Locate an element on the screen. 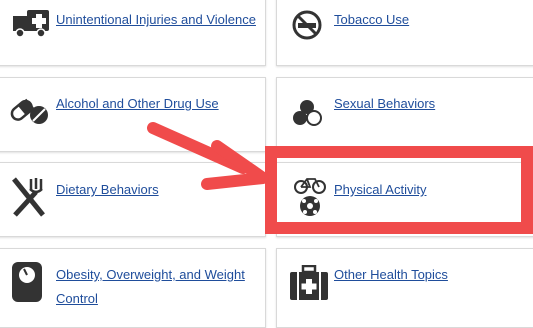 This screenshot has height=328, width=533. topic-card-other-health: Other Health Topics is located at coordinates (404, 288).